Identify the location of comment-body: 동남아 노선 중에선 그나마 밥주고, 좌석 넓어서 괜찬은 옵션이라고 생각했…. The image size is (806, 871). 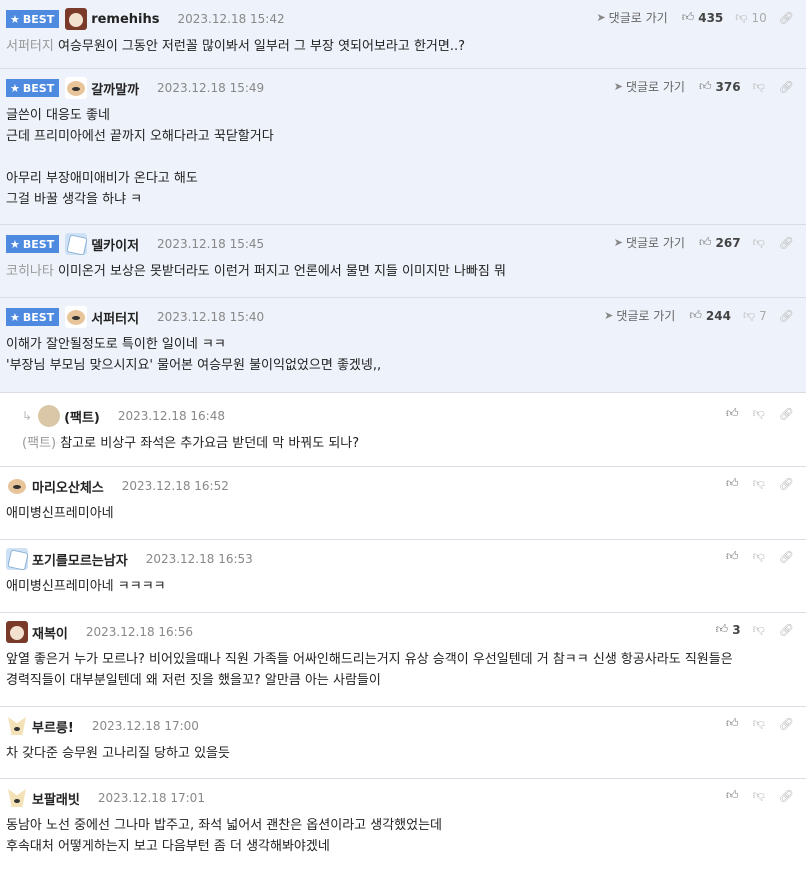
(224, 836).